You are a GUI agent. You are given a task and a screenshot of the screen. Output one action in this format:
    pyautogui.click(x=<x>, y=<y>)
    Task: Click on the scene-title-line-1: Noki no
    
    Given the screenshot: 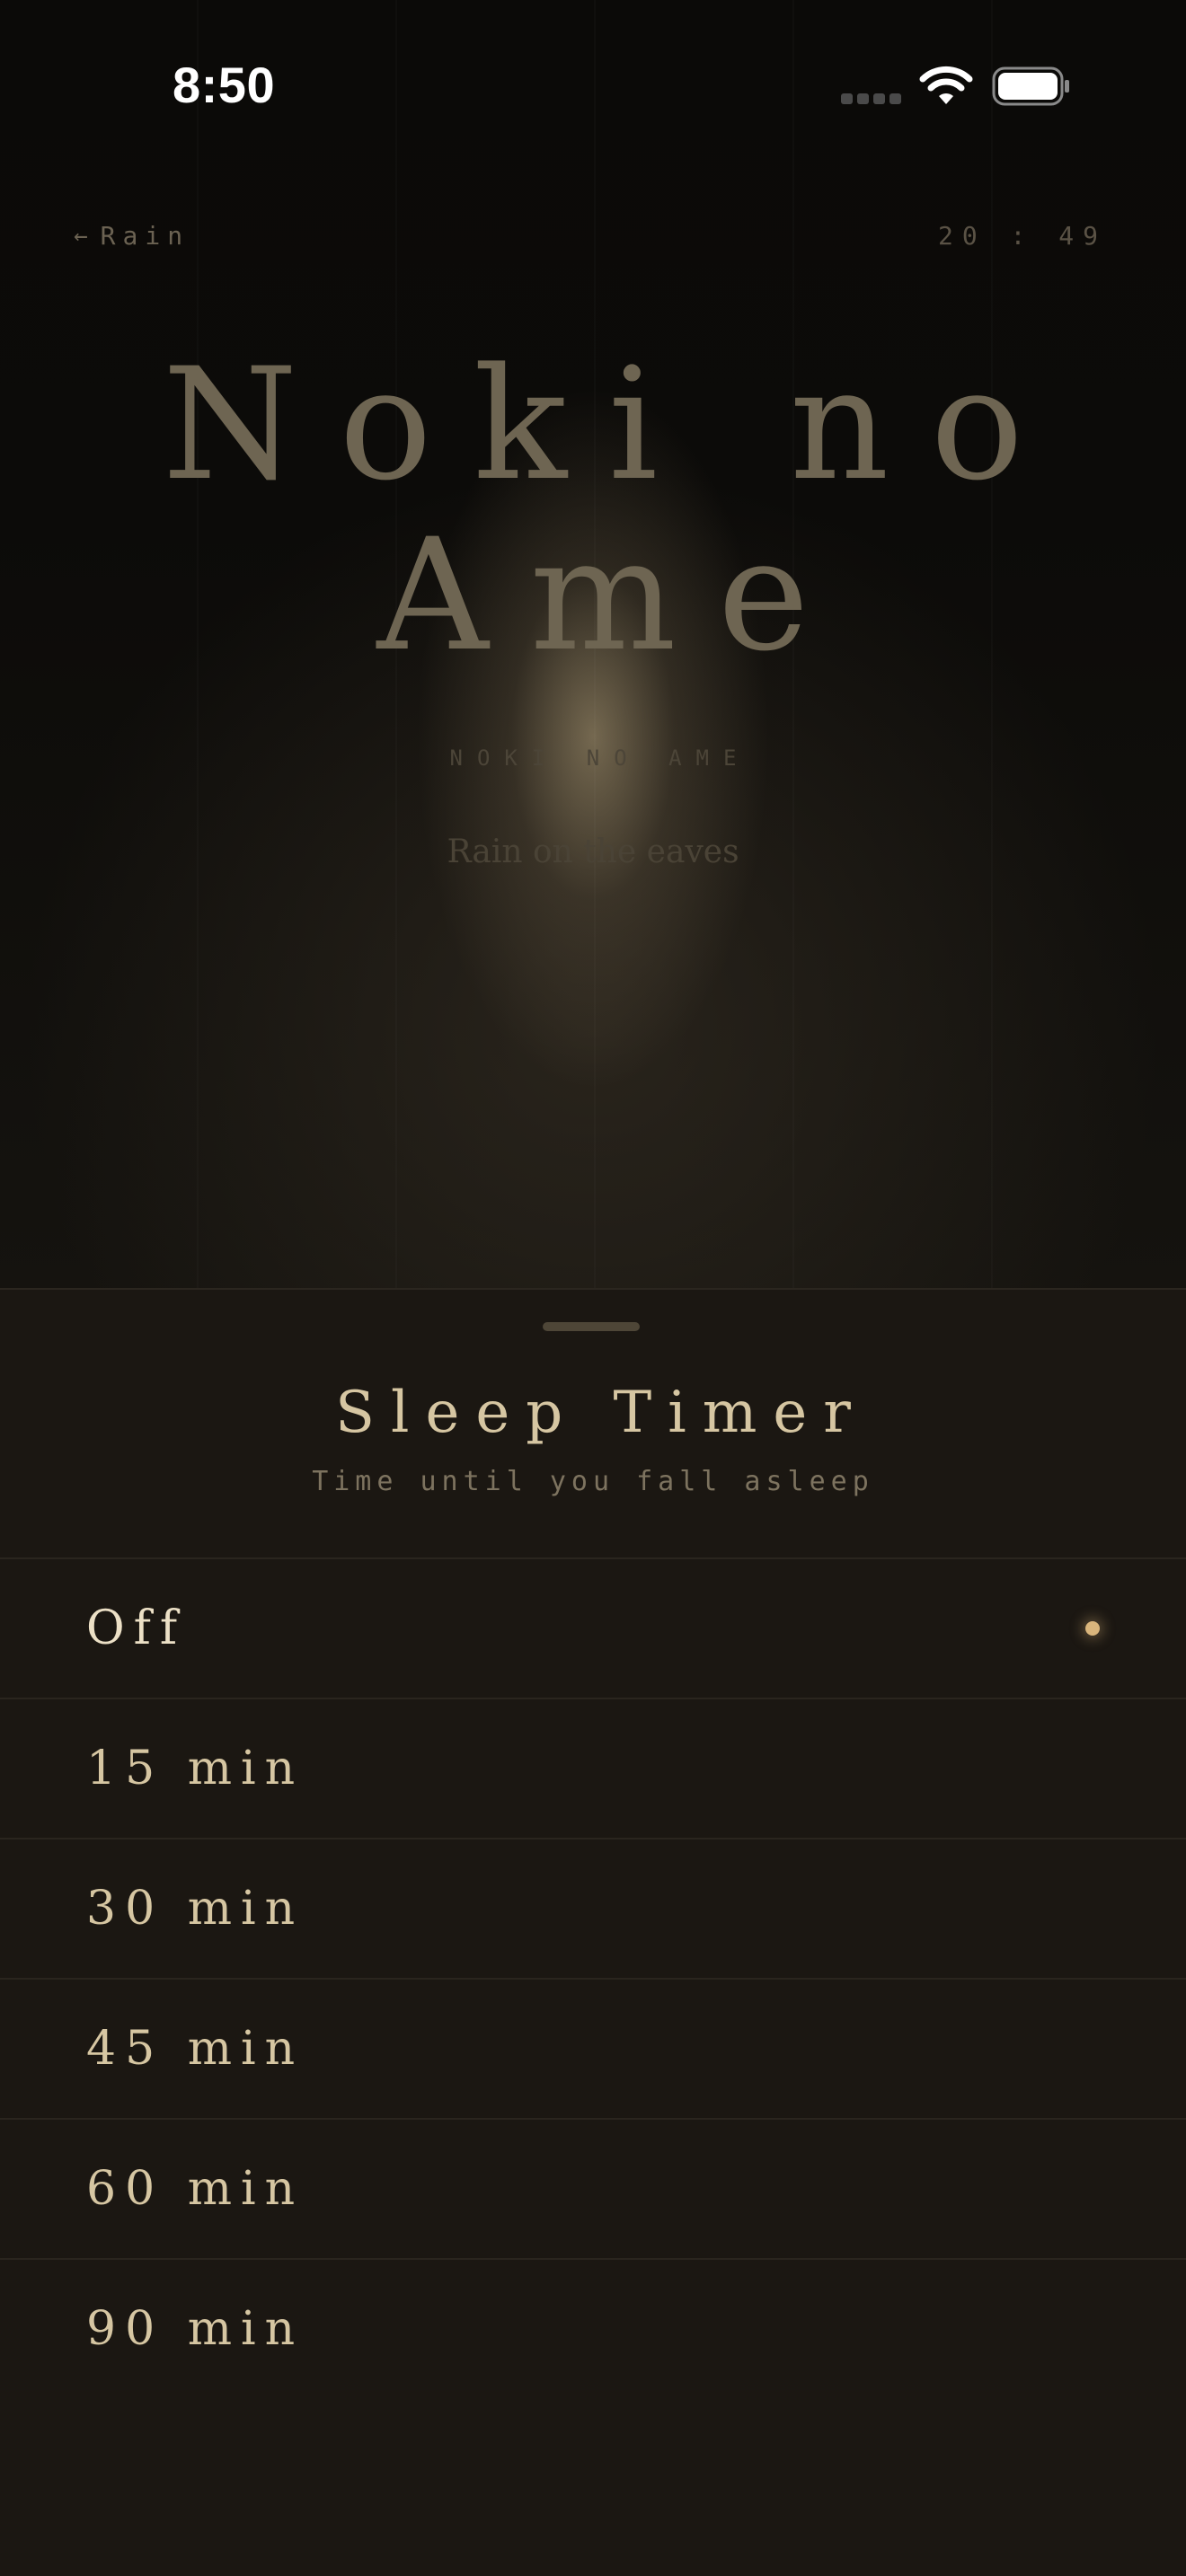 What is the action you would take?
    pyautogui.click(x=614, y=424)
    